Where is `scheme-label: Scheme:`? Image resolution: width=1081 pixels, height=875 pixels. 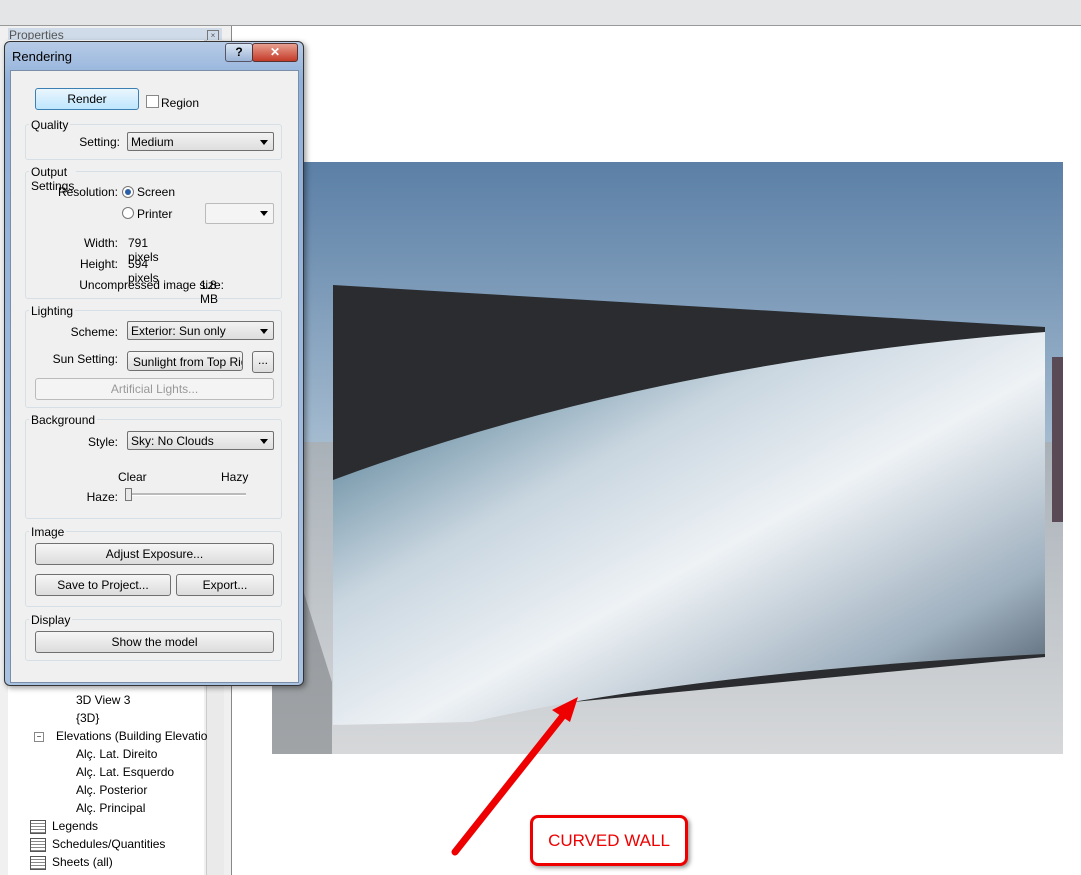
scheme-label: Scheme: is located at coordinates (94, 332).